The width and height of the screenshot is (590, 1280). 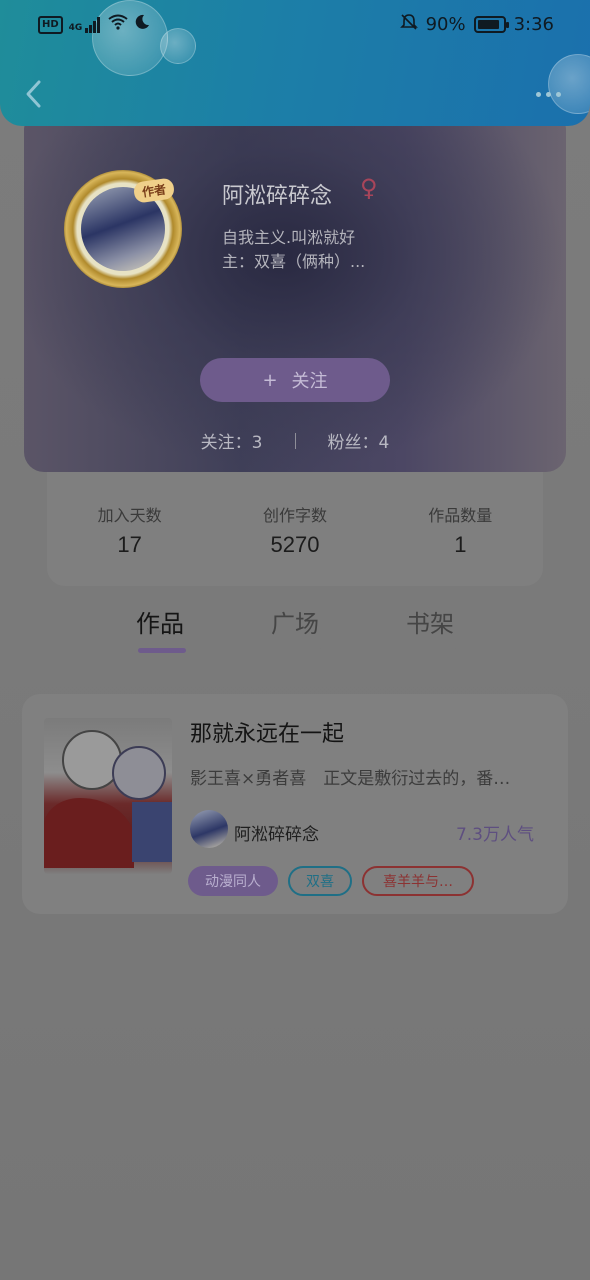 I want to click on follow-button-label: 关注, so click(x=309, y=381).